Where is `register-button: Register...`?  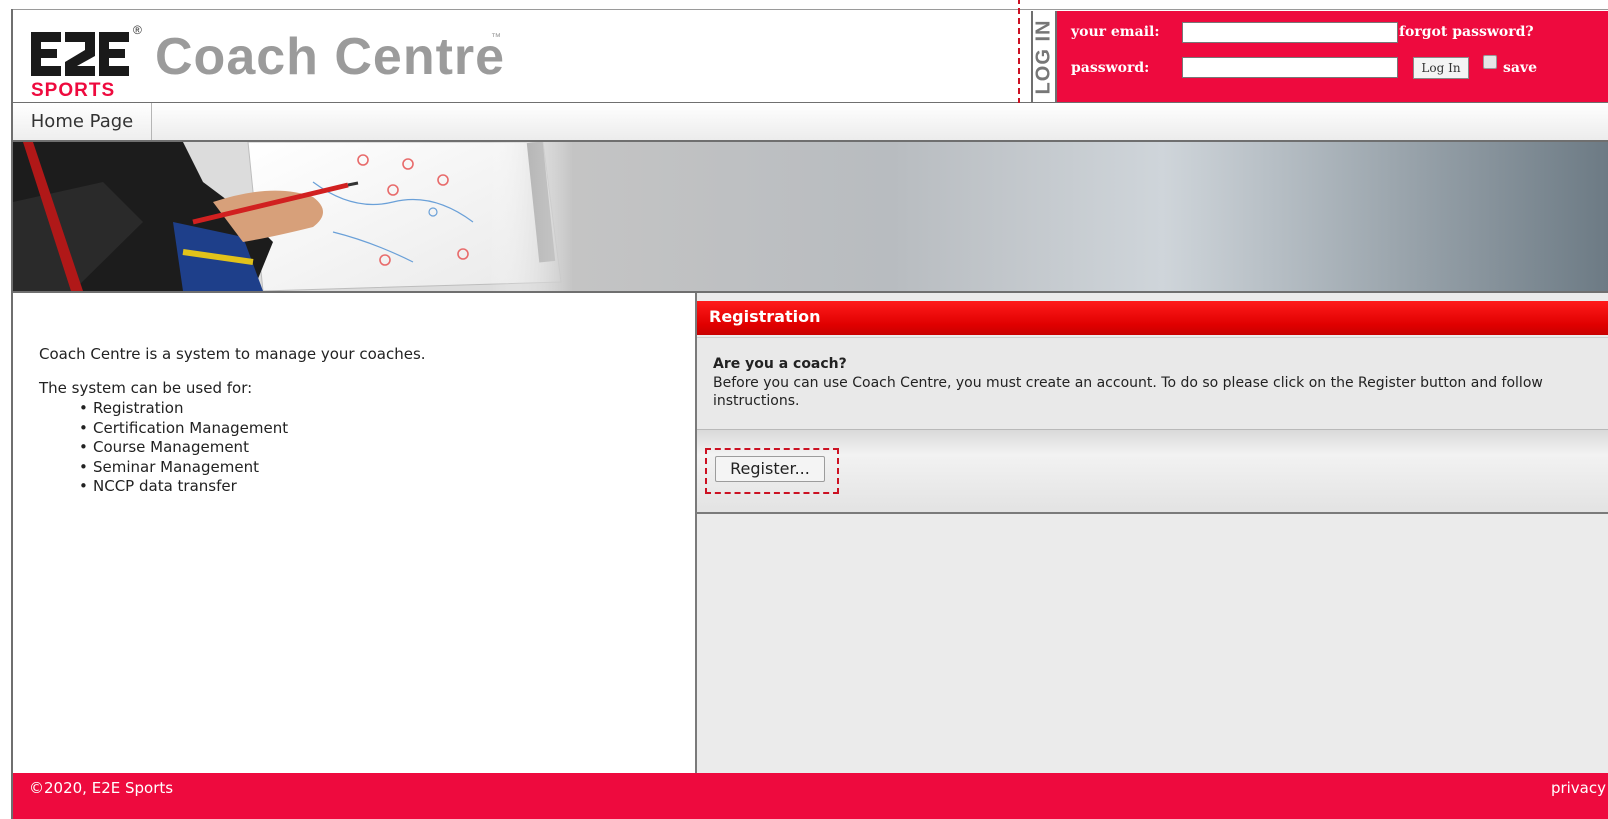 register-button: Register... is located at coordinates (770, 469).